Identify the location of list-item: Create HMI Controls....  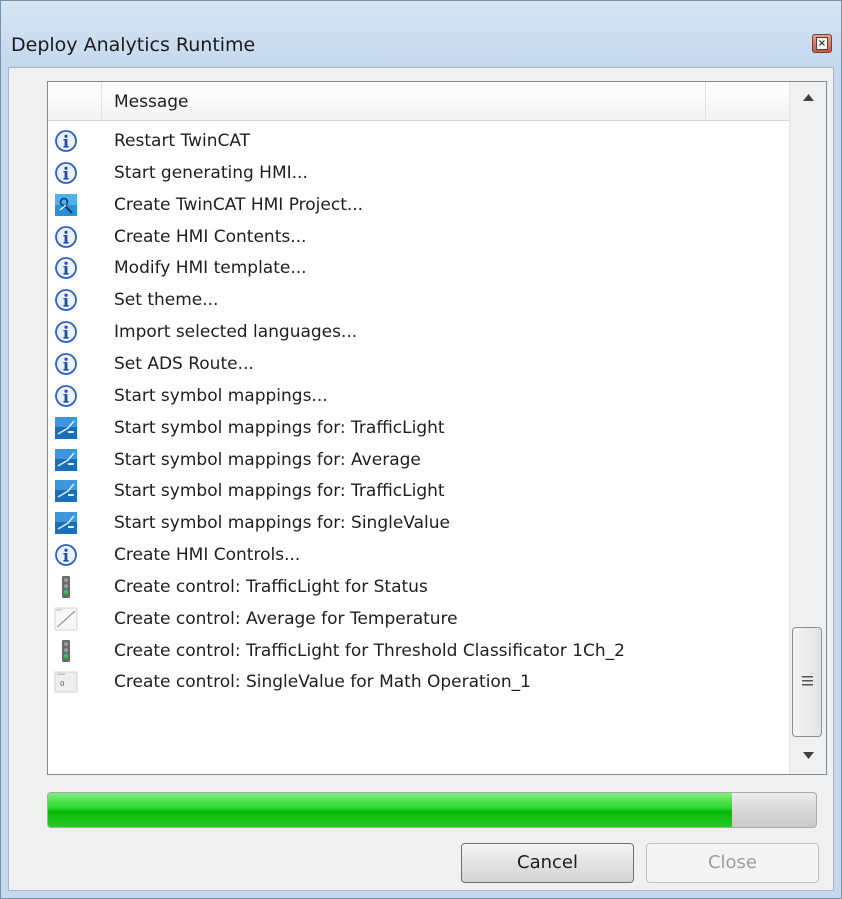
(418, 555).